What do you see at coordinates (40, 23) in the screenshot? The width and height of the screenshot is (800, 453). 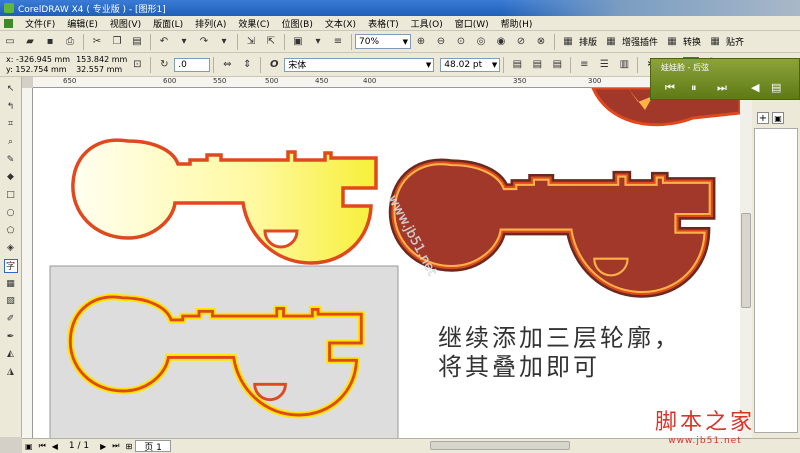 I see `menu-file: 文件(F)` at bounding box center [40, 23].